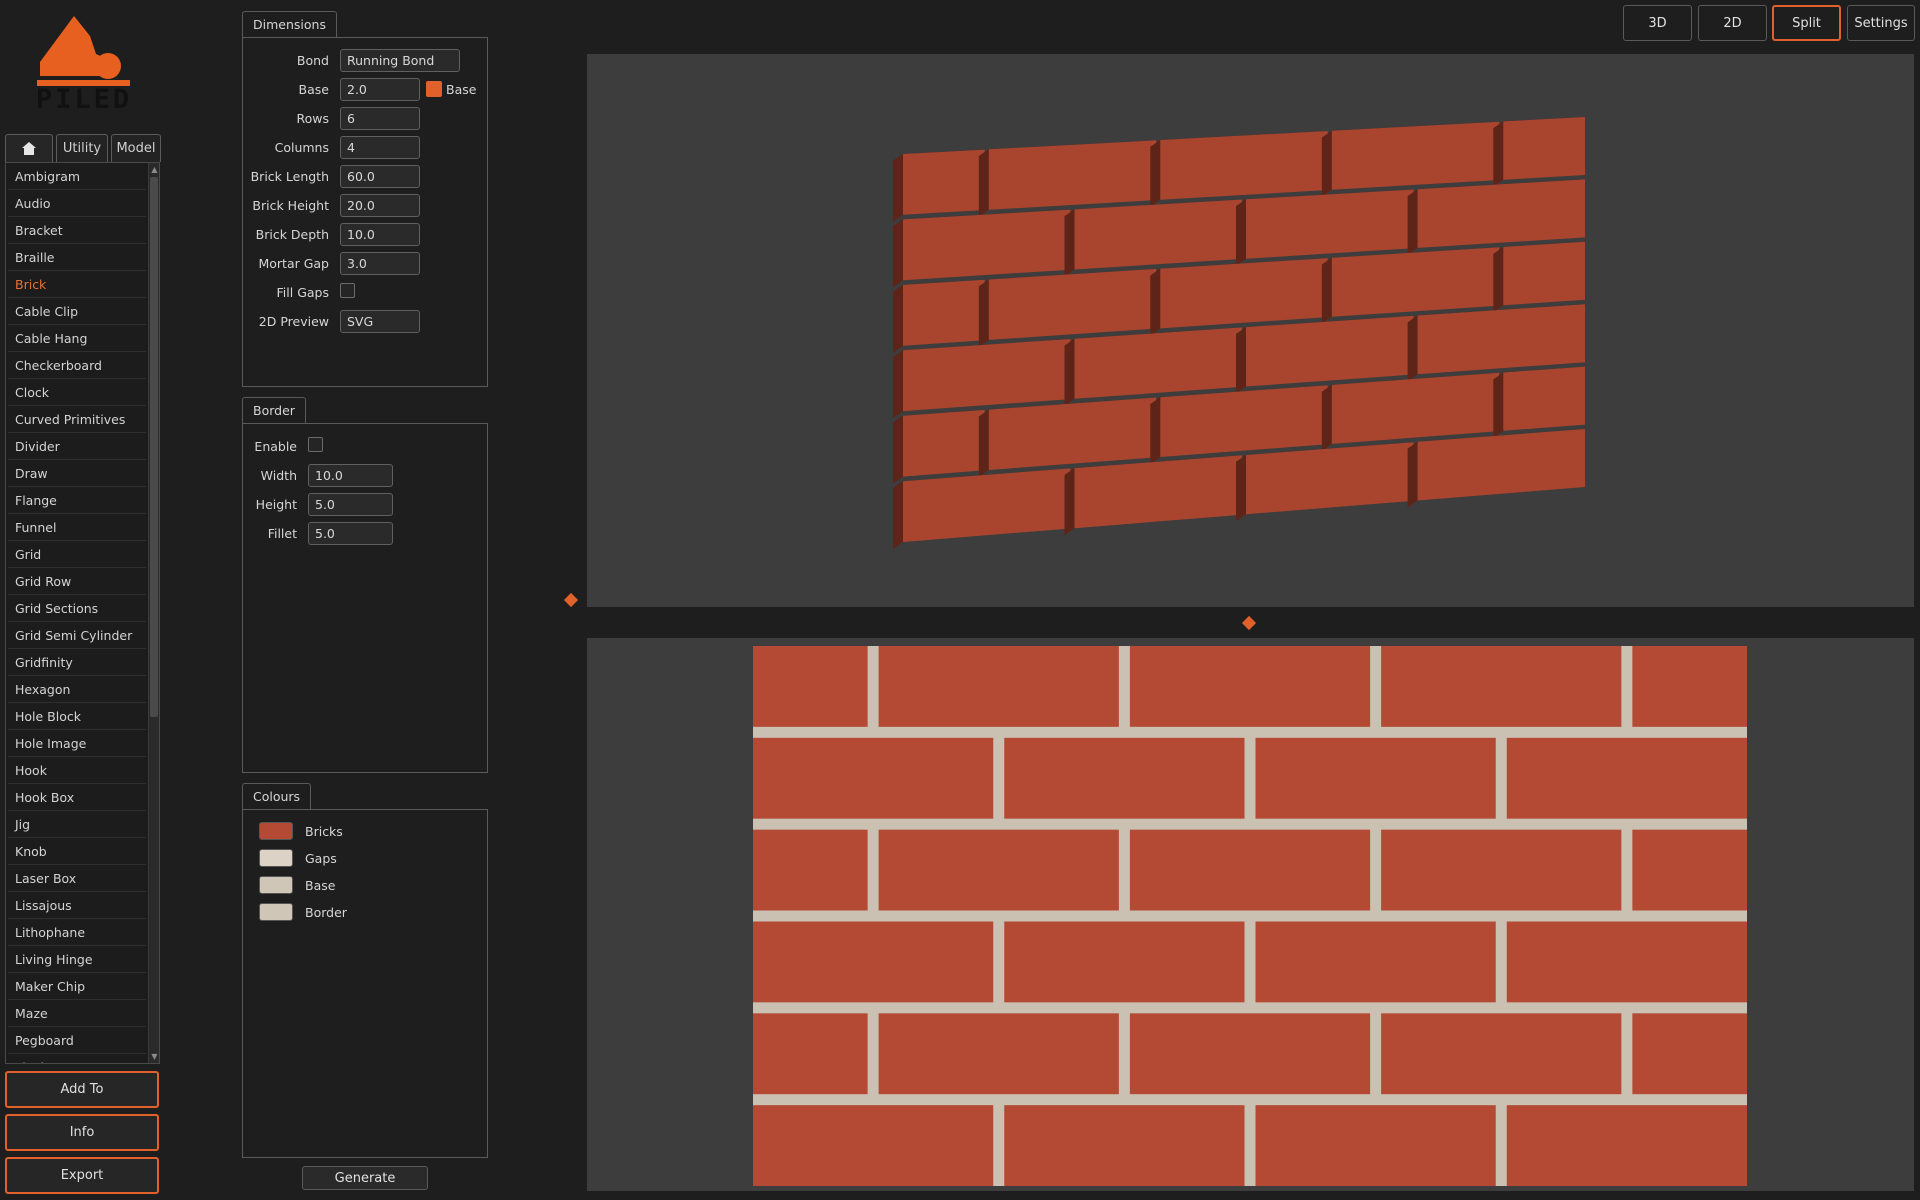  Describe the element at coordinates (77, 959) in the screenshot. I see `category-item-living-hinge: Living Hinge` at that location.